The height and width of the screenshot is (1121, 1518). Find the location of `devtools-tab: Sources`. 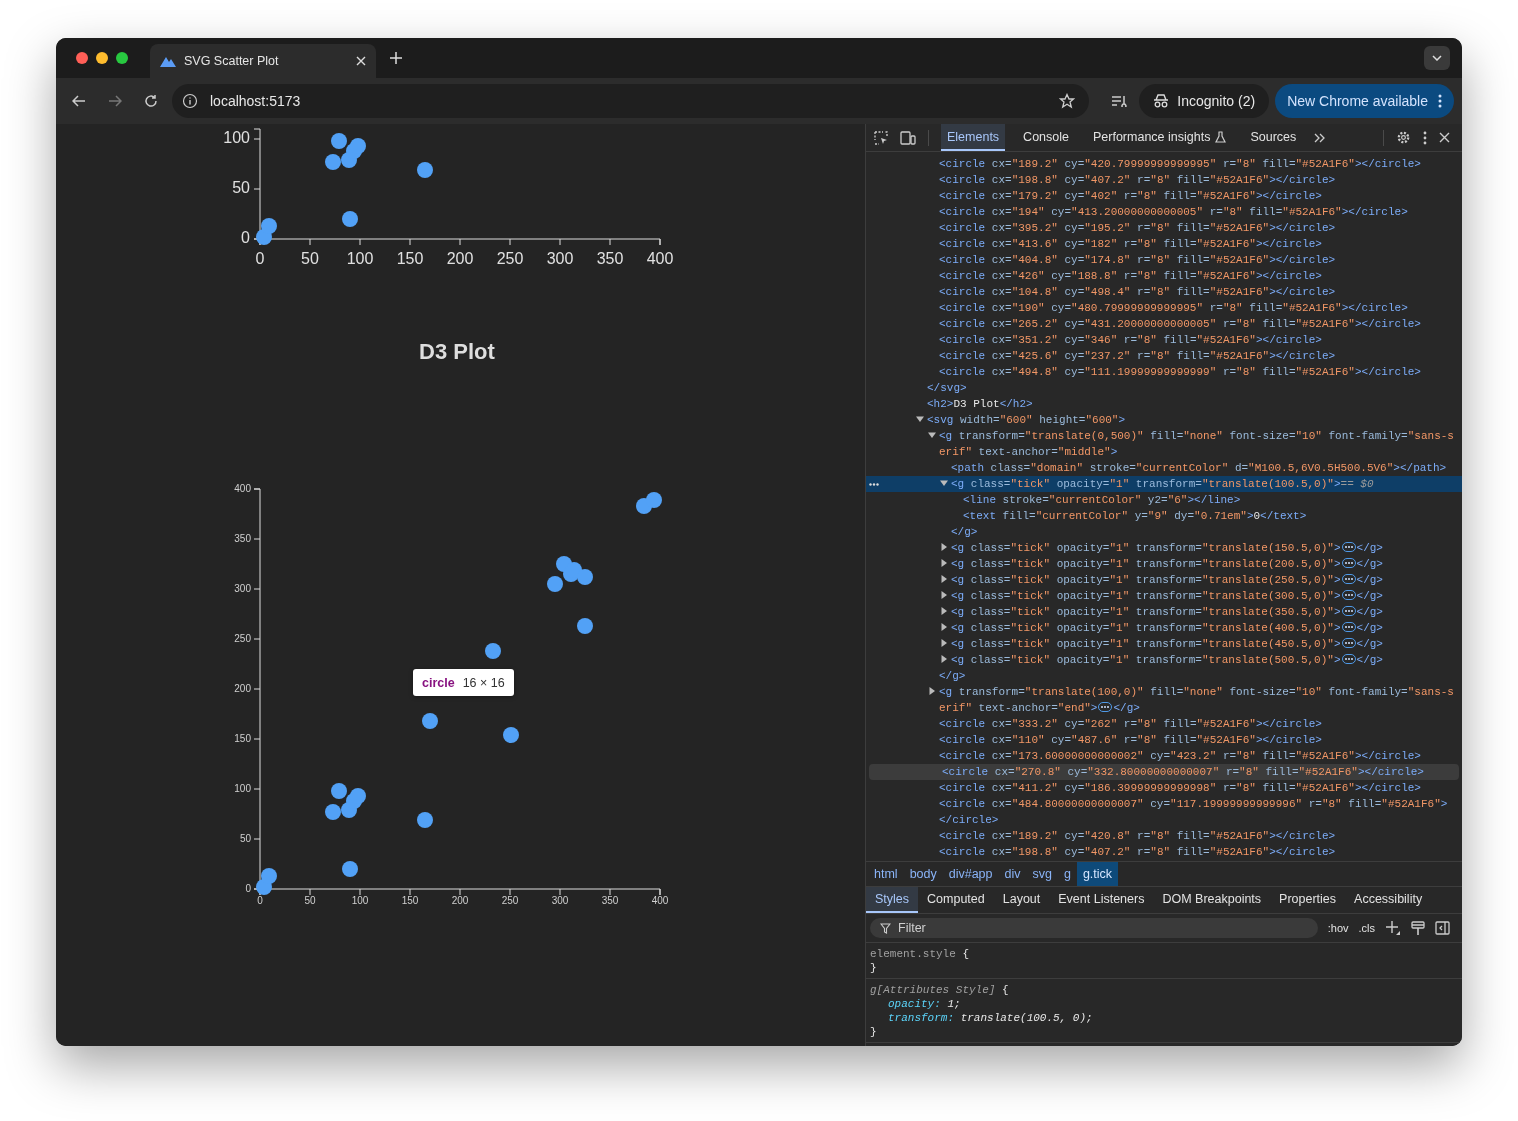

devtools-tab: Sources is located at coordinates (1273, 137).